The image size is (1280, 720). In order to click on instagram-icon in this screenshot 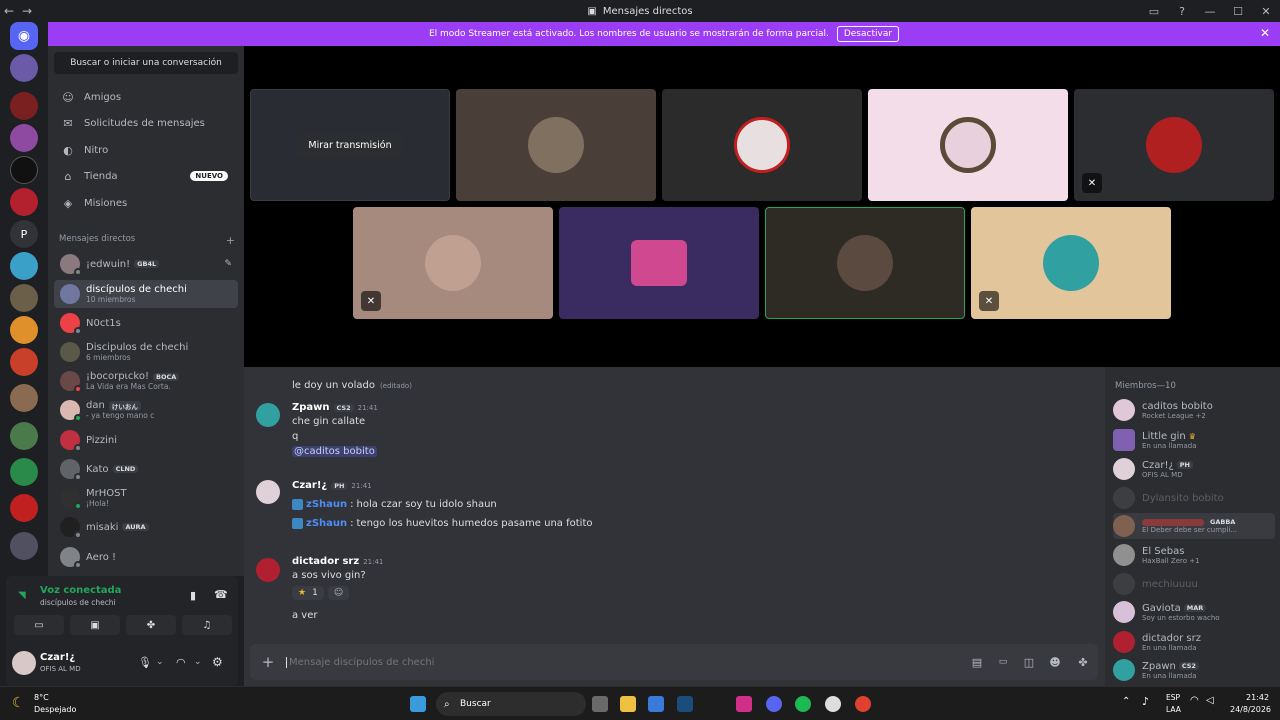, I will do `click(744, 704)`.